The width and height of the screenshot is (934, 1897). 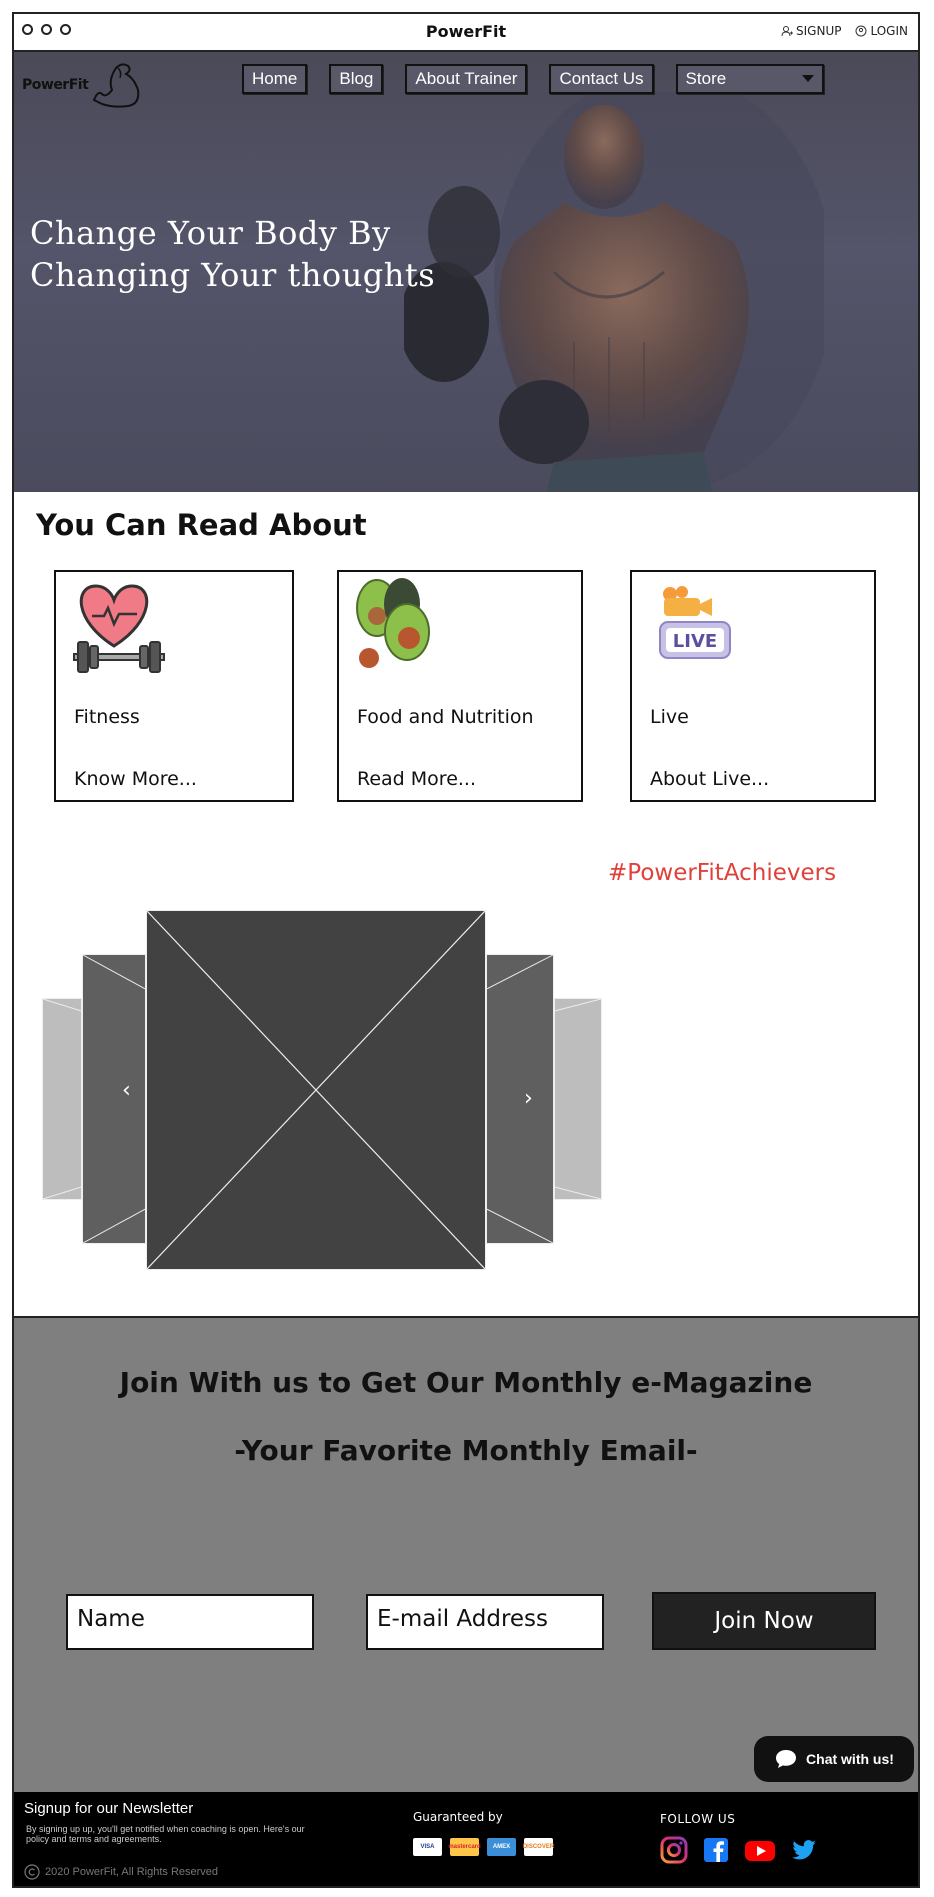 I want to click on visa-icon: VISA, so click(x=427, y=1847).